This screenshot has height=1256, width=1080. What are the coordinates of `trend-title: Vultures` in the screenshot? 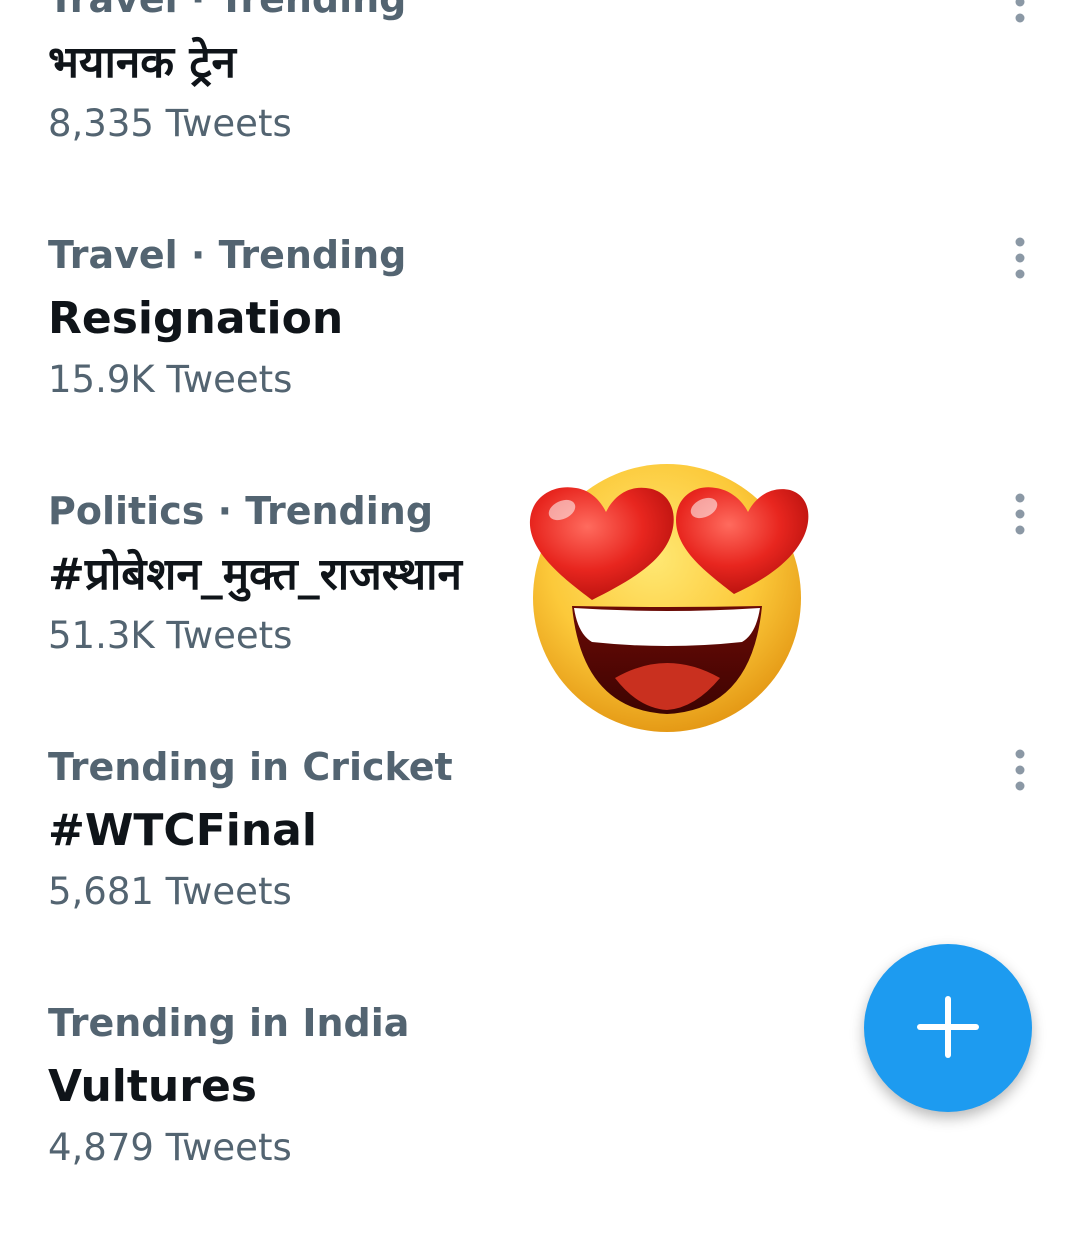 It's located at (152, 1086).